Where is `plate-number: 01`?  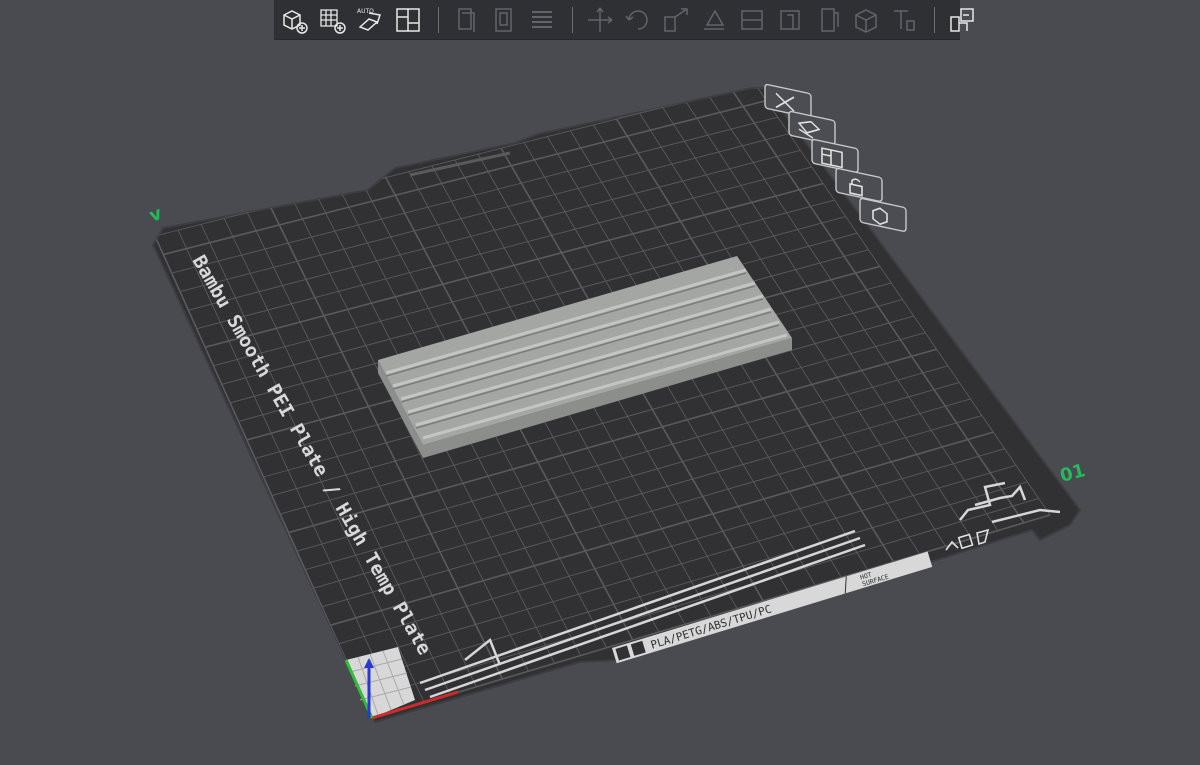 plate-number: 01 is located at coordinates (1073, 473).